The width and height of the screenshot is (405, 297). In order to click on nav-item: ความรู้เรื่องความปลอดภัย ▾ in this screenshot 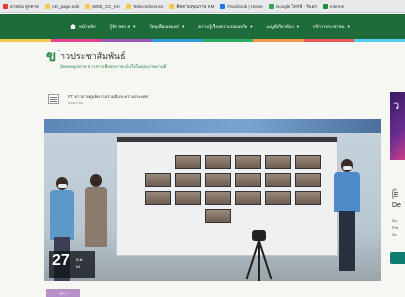, I will do `click(232, 26)`.